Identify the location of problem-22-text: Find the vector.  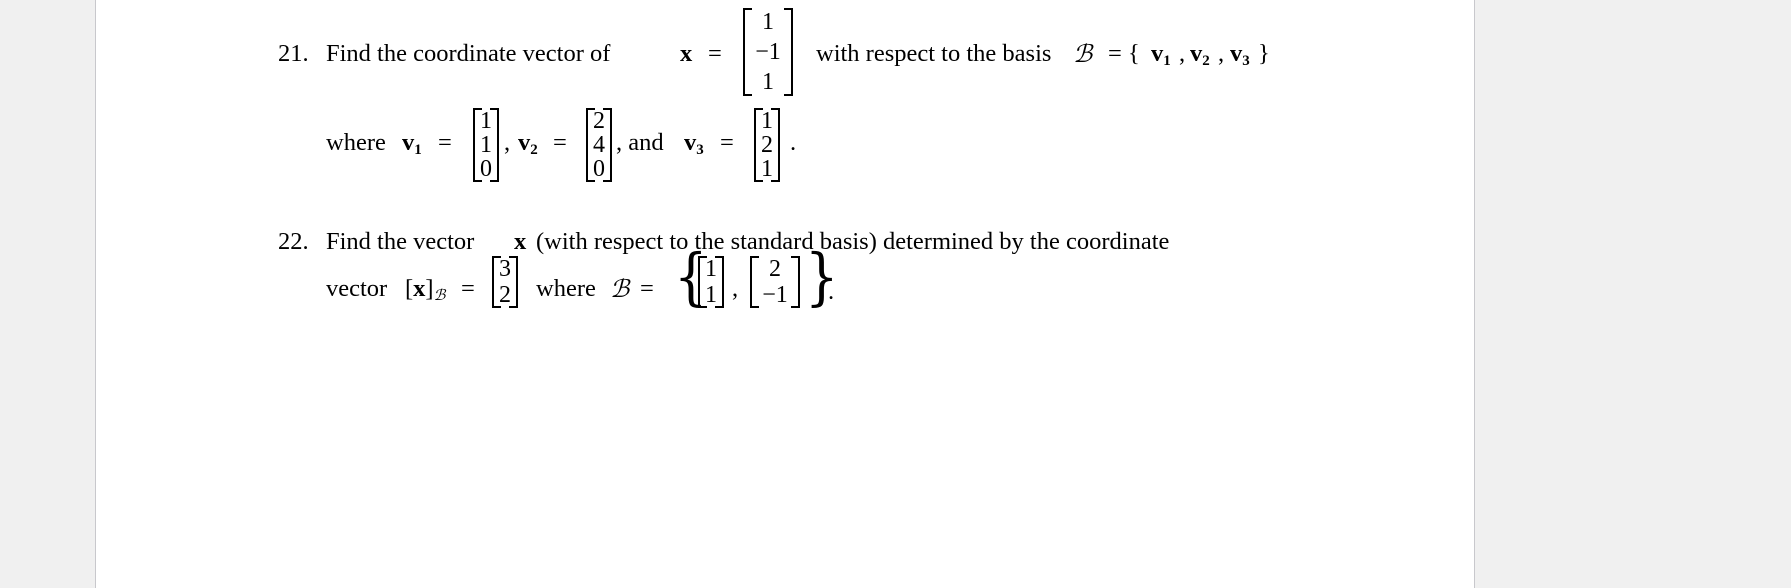
(400, 241).